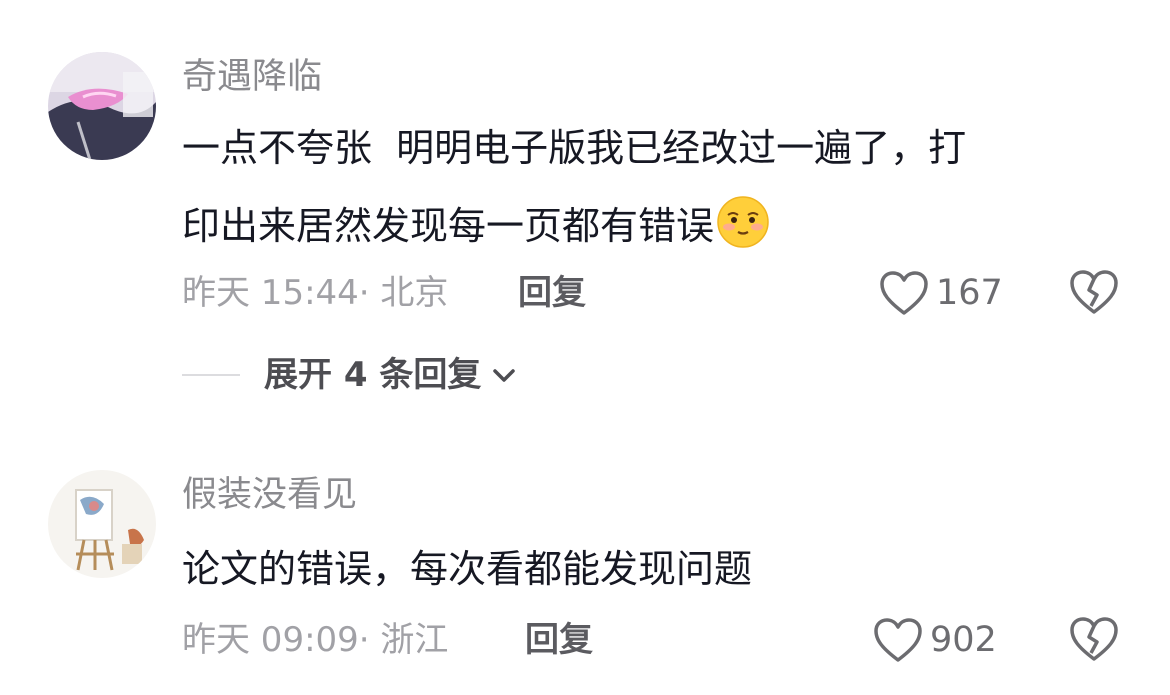 The height and width of the screenshot is (695, 1170). Describe the element at coordinates (467, 569) in the screenshot. I see `comment-text-body: 论文的错误，每次看都能发现问题` at that location.